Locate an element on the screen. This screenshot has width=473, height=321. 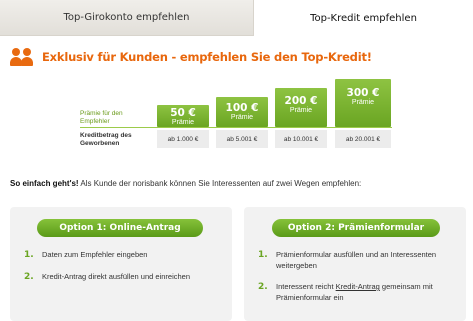
tab-label: Top-Girokonto empfehlen is located at coordinates (126, 17).